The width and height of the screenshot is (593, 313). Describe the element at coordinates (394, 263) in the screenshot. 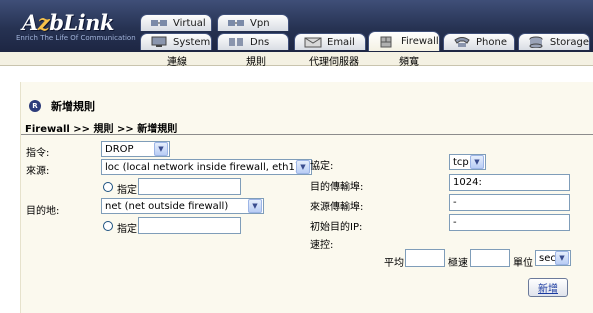

I see `average-label: 平均` at that location.